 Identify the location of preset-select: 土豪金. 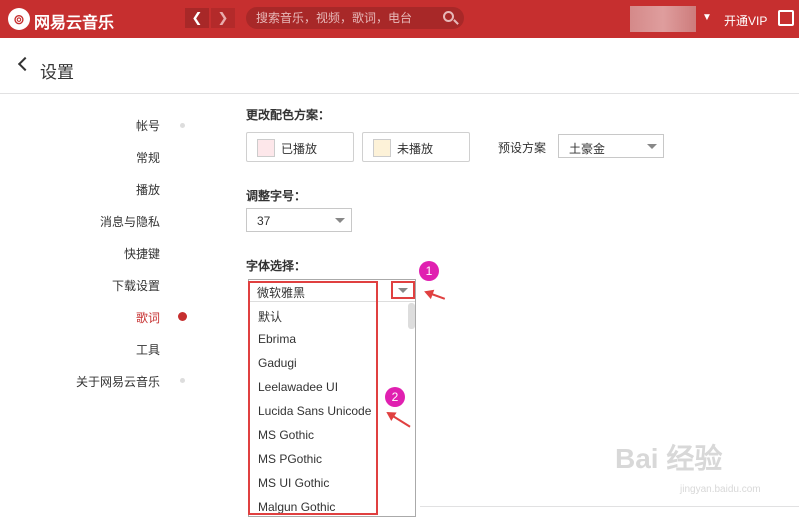
(611, 146).